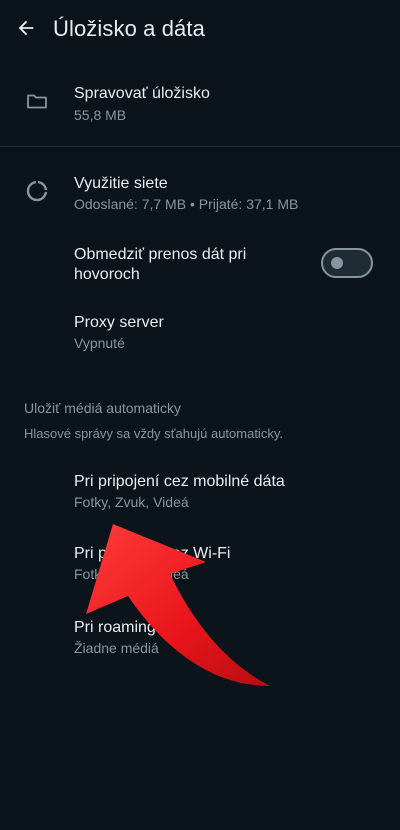  What do you see at coordinates (200, 640) in the screenshot?
I see `roaming-download-item: Pri roamingu Žiadne médiá` at bounding box center [200, 640].